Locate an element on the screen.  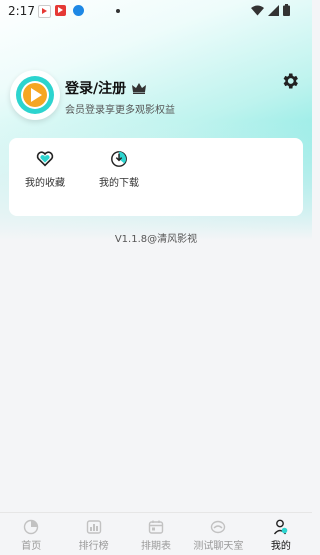
system-icons is located at coordinates (270, 10).